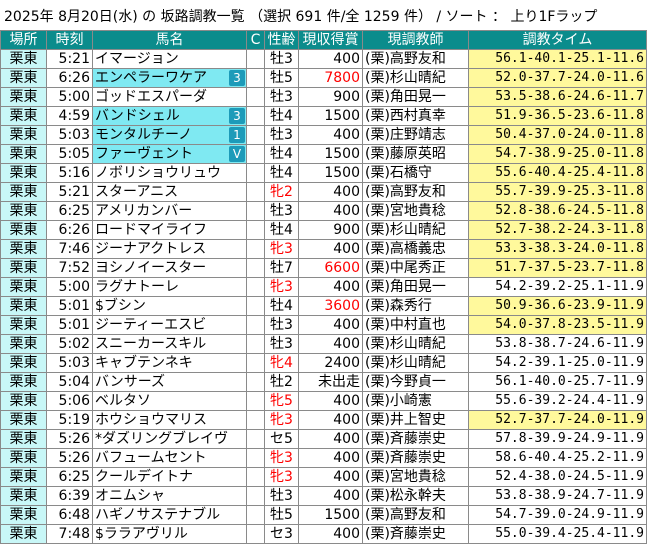  What do you see at coordinates (557, 230) in the screenshot?
I see `row-workout-time: 52.7-38.2-24.3-11.8` at bounding box center [557, 230].